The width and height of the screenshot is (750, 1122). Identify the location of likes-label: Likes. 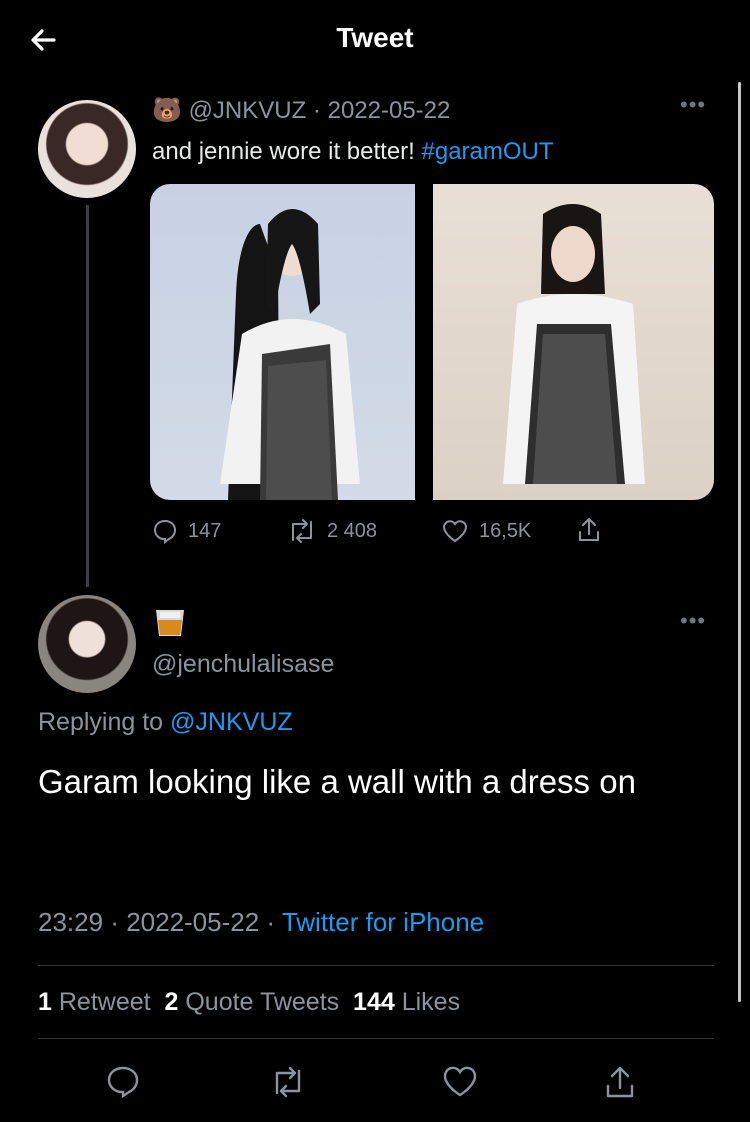
(431, 1002).